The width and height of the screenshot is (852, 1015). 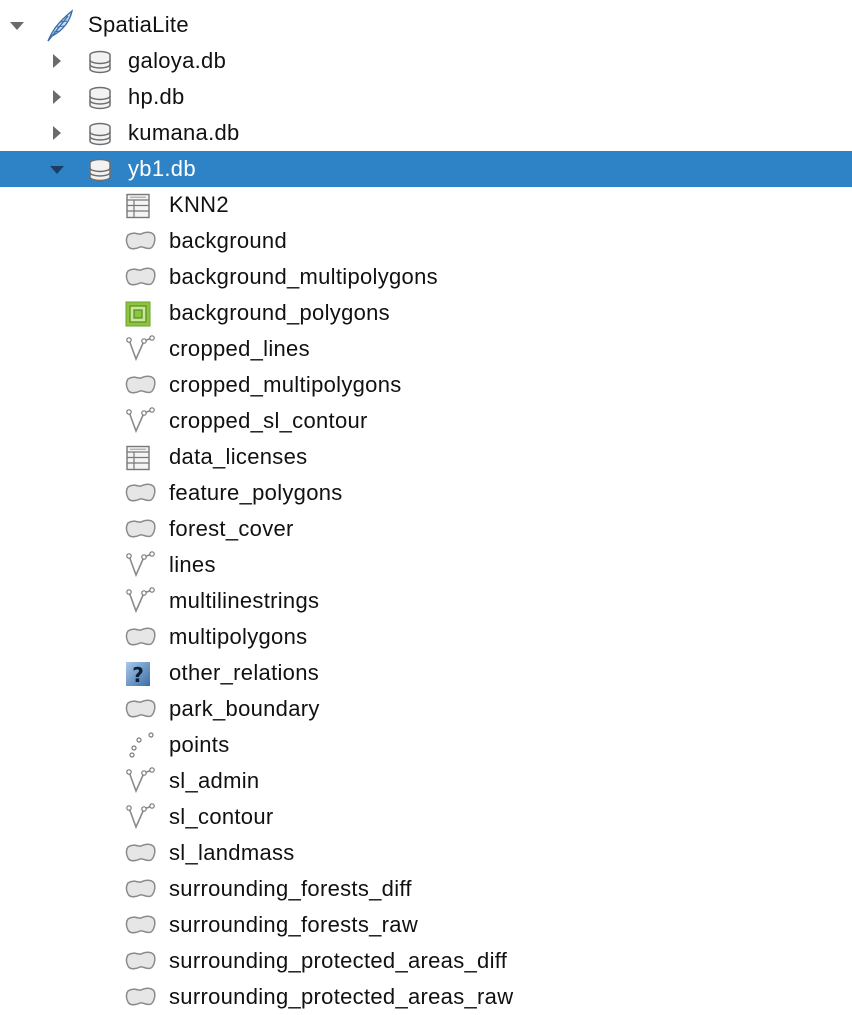 What do you see at coordinates (294, 924) in the screenshot?
I see `tree-item-label: surrounding_forests_raw` at bounding box center [294, 924].